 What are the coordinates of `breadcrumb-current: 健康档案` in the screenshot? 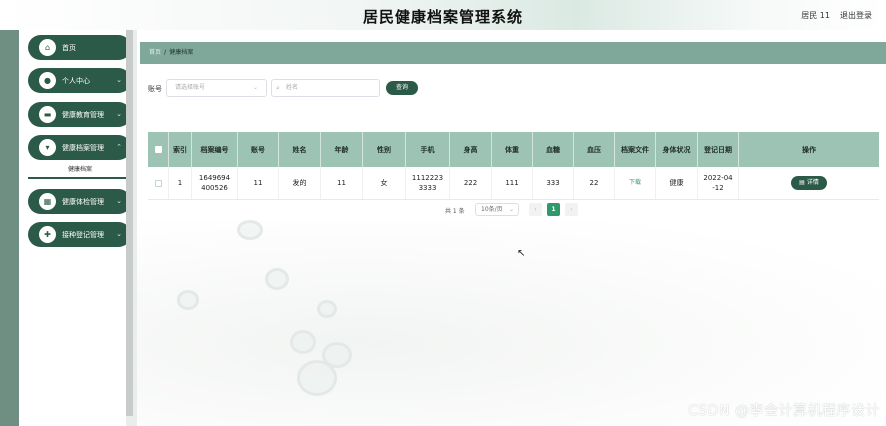 It's located at (181, 52).